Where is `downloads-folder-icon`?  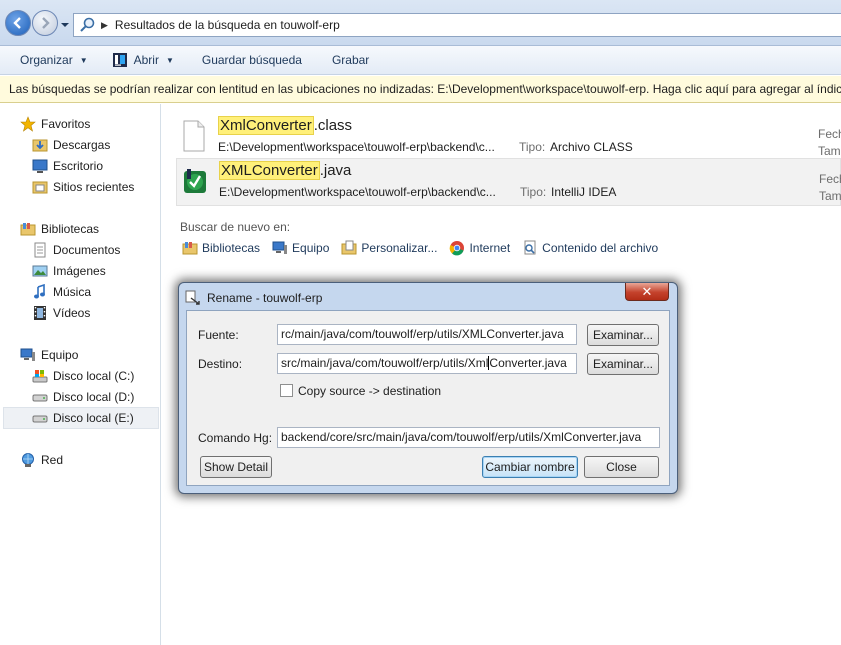 downloads-folder-icon is located at coordinates (40, 145).